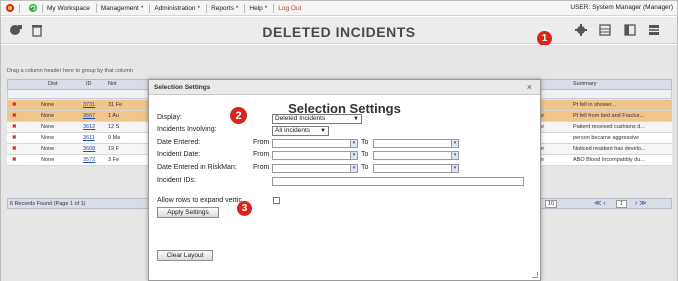 This screenshot has height=281, width=678. What do you see at coordinates (188, 212) in the screenshot?
I see `apply-settings-button: Apply Settings` at bounding box center [188, 212].